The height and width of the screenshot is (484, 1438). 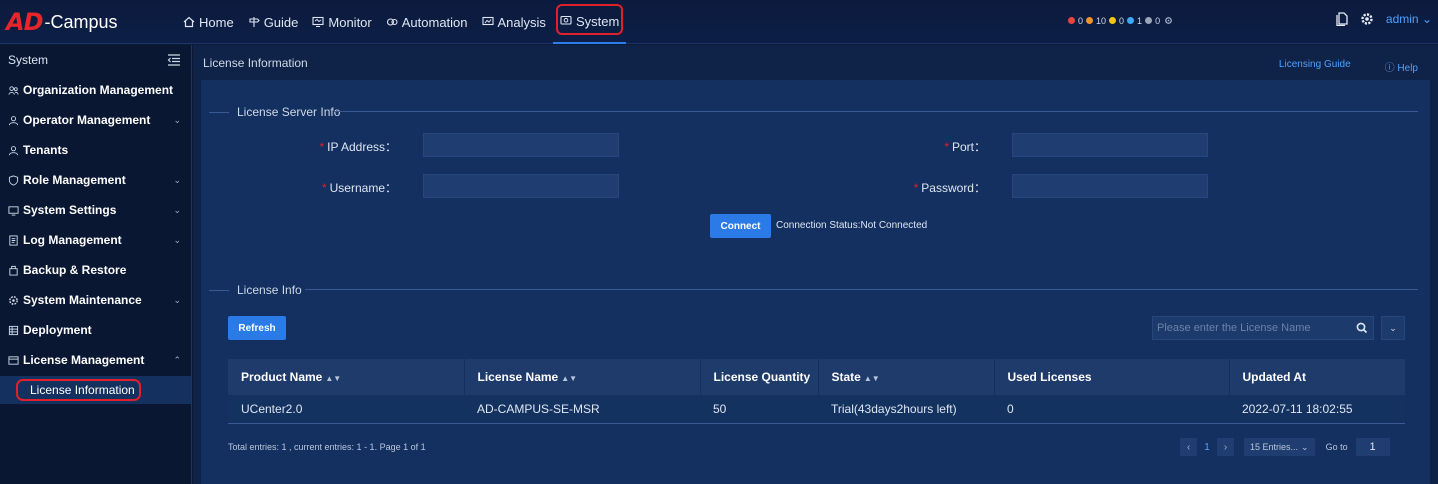 What do you see at coordinates (1049, 377) in the screenshot?
I see `column-label: Used Licenses` at bounding box center [1049, 377].